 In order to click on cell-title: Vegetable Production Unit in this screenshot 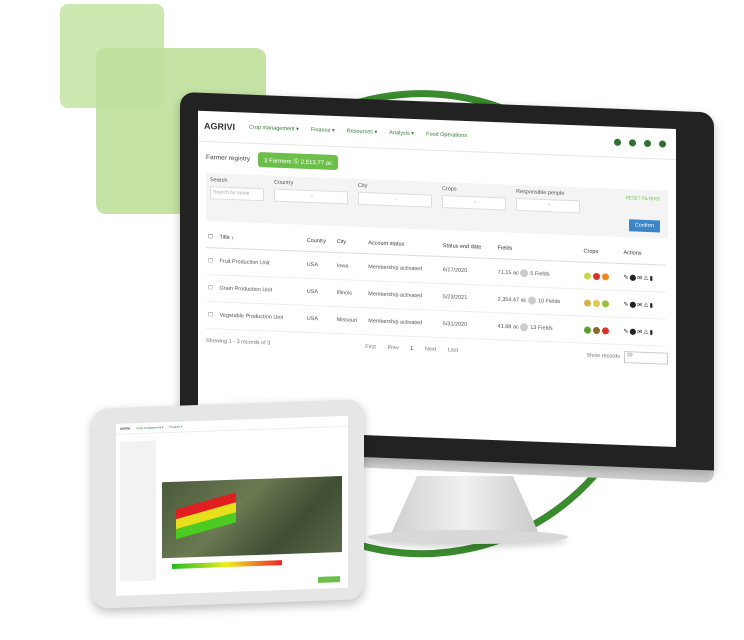, I will do `click(261, 317)`.